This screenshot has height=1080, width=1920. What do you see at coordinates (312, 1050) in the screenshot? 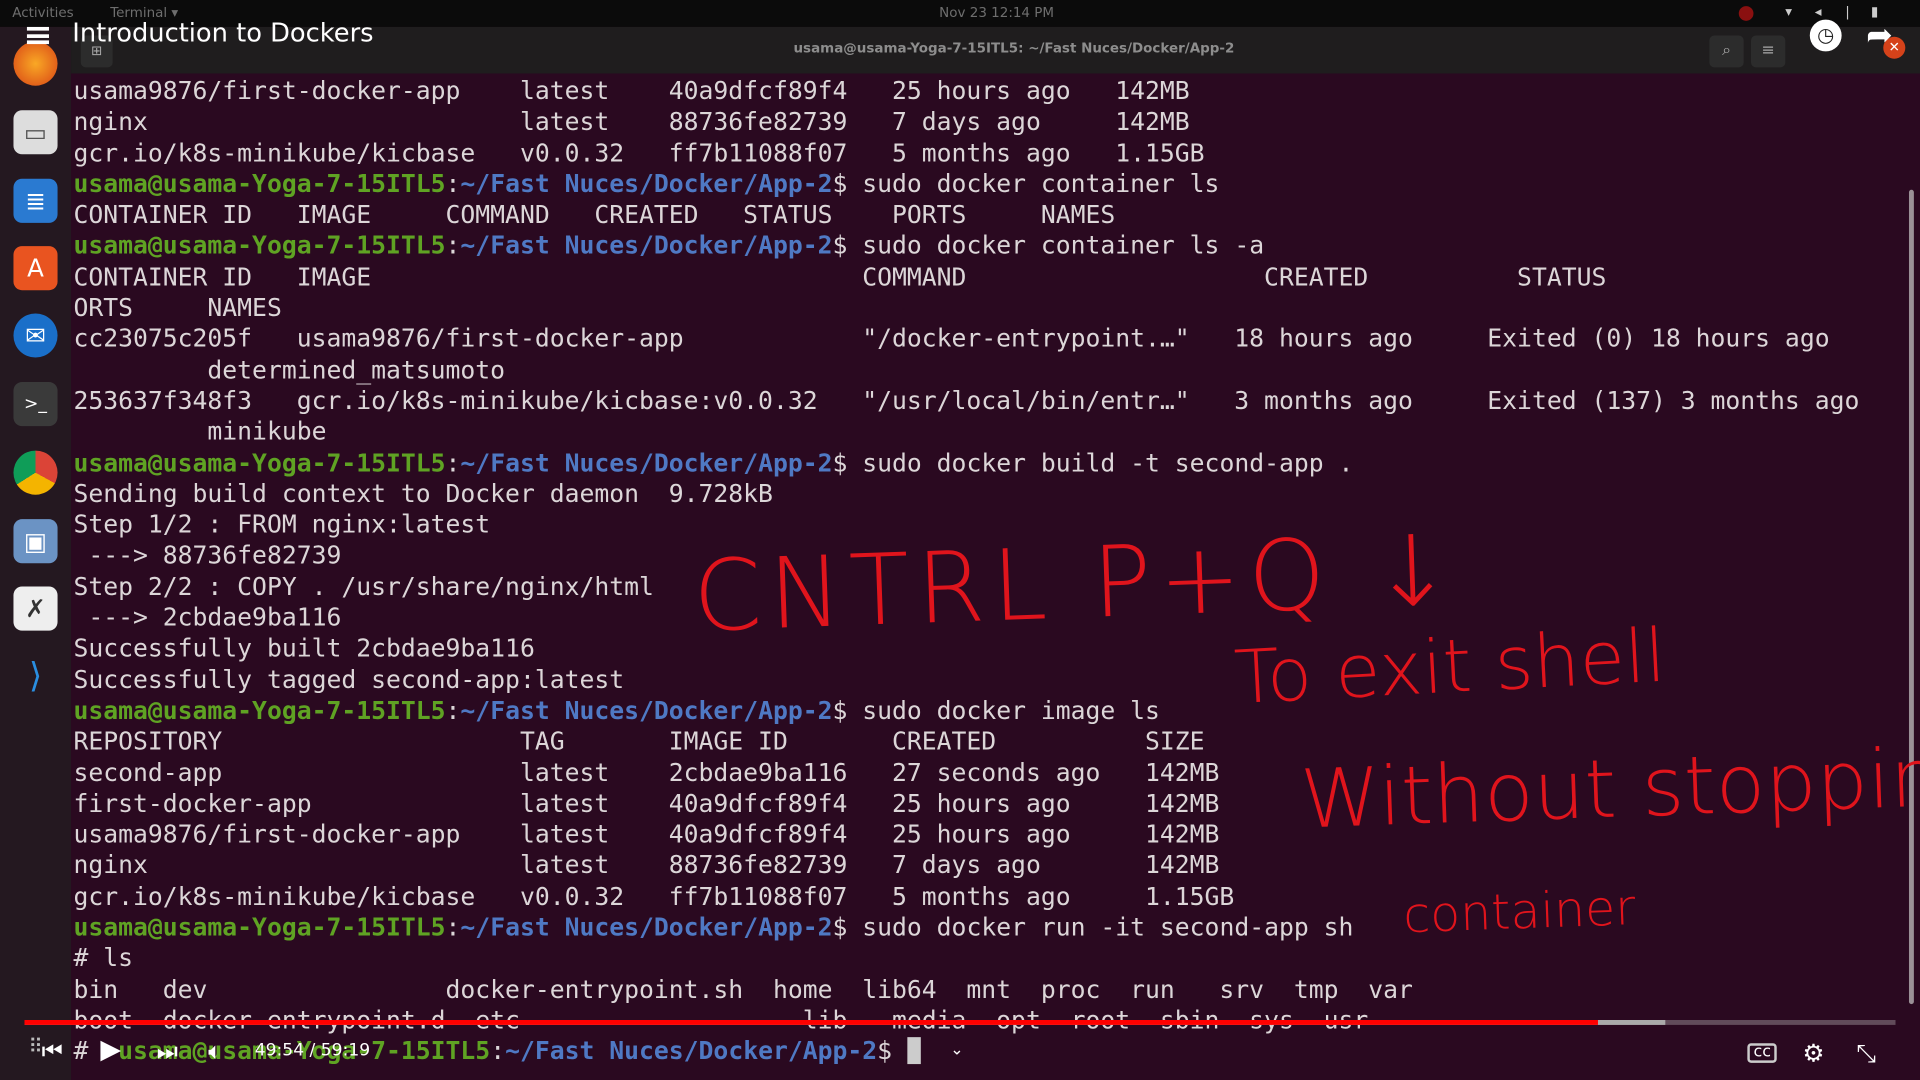
I see `time-display: 49:54 / 59:19` at bounding box center [312, 1050].